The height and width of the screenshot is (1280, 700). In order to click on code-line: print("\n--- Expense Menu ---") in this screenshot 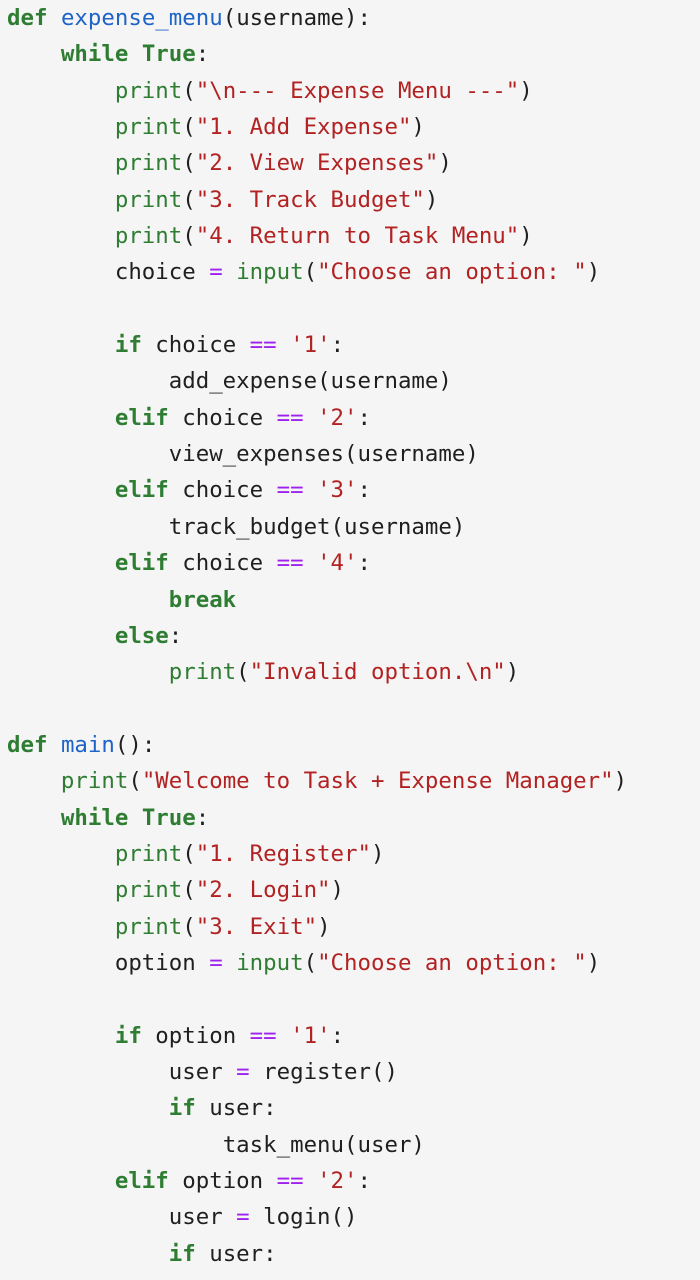, I will do `click(317, 91)`.